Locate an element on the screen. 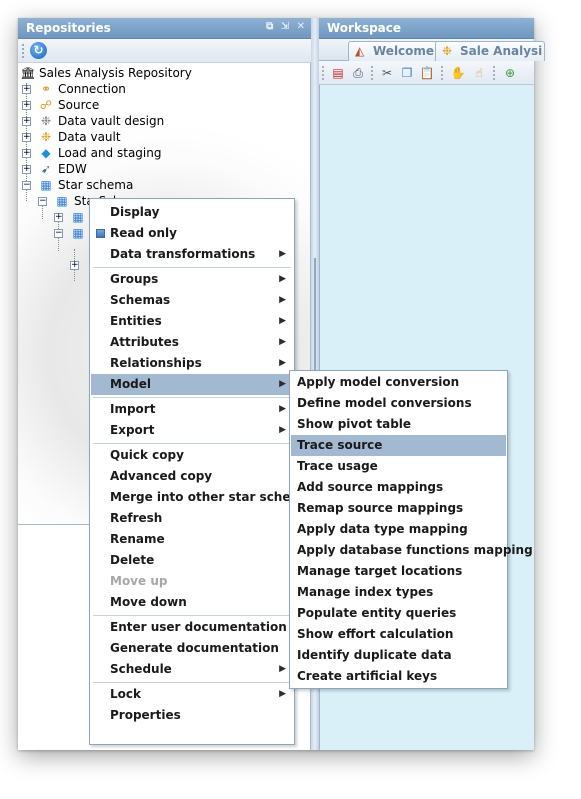 The width and height of the screenshot is (581, 799). pointer-hand-icon: ☝ is located at coordinates (479, 73).